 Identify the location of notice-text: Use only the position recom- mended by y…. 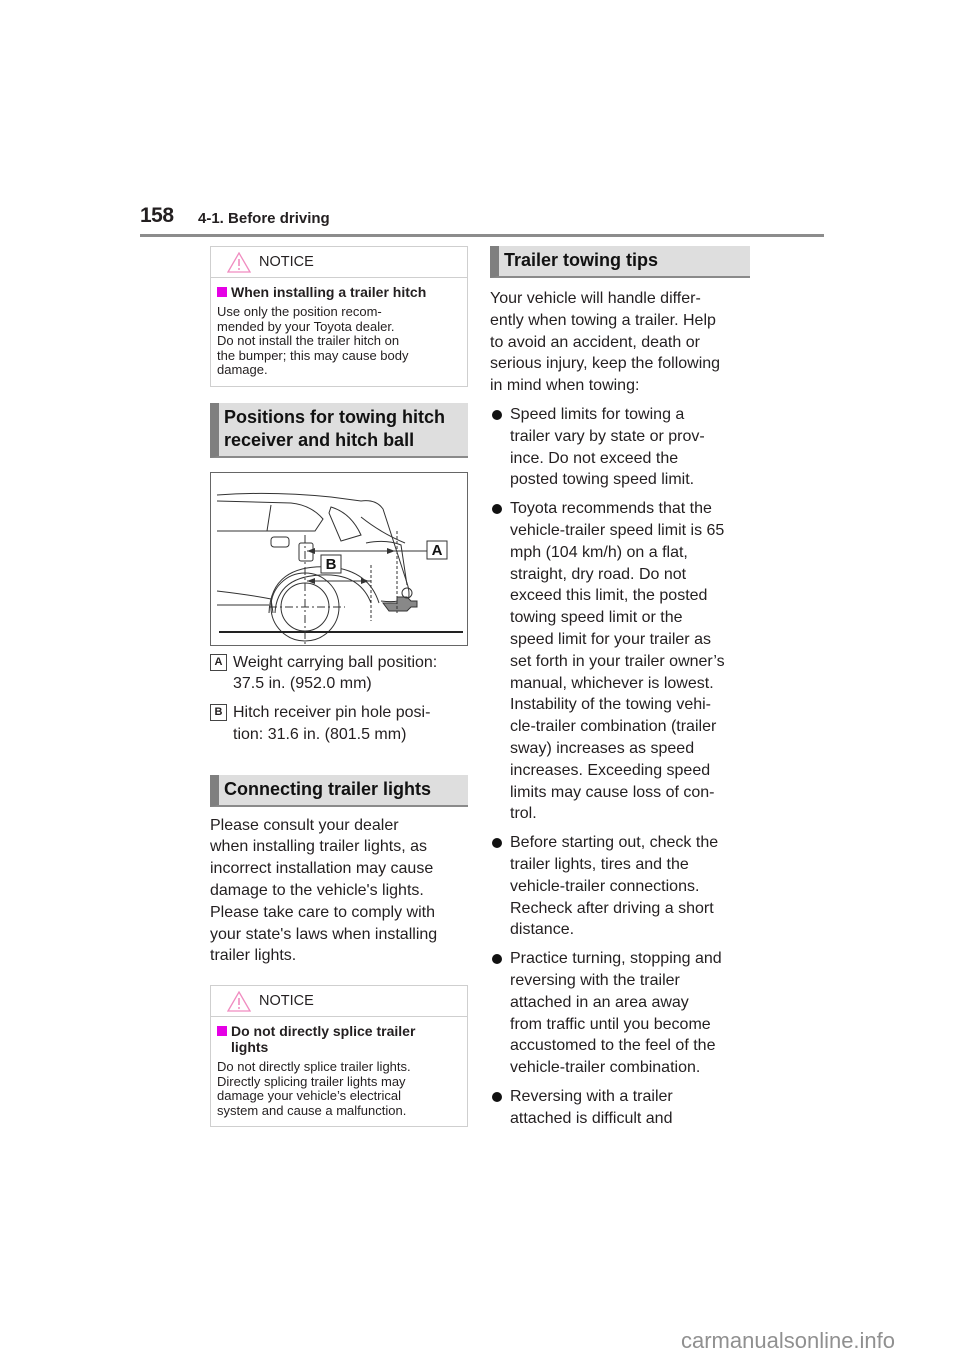
(313, 340).